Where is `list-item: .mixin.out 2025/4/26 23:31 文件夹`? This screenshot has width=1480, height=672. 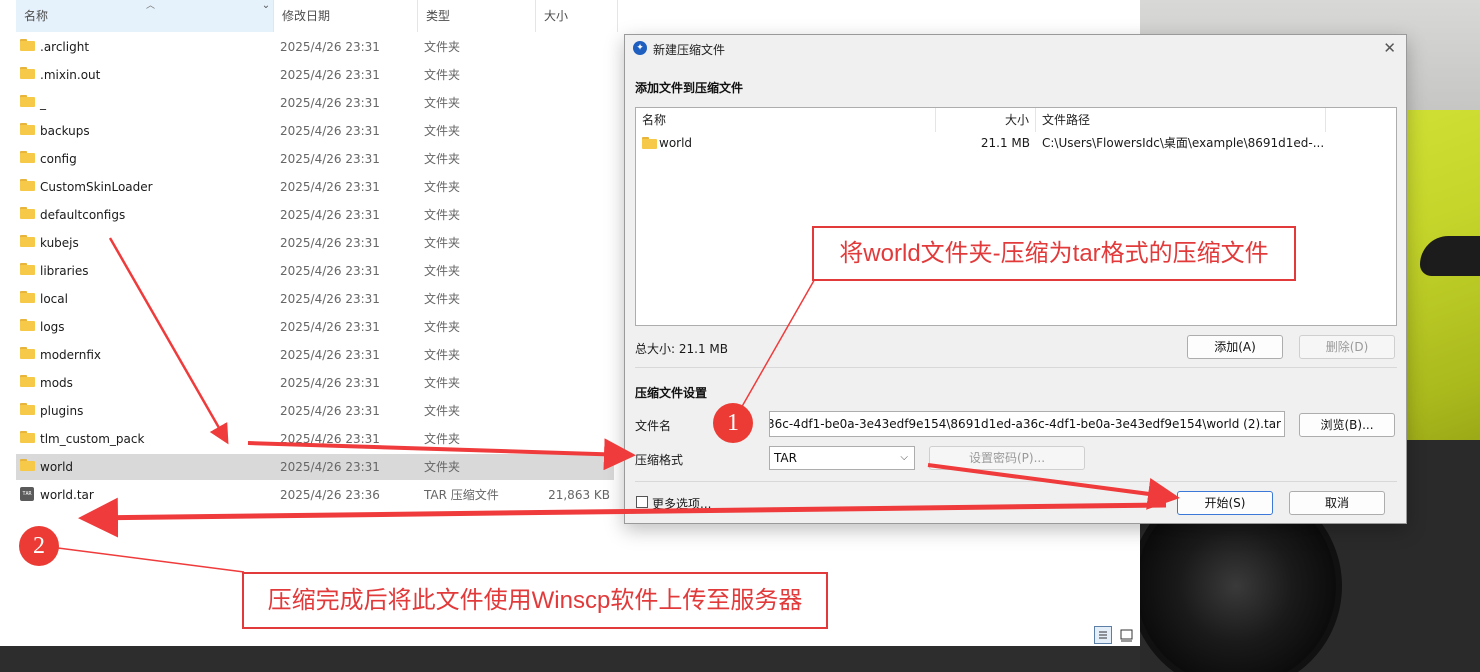 list-item: .mixin.out 2025/4/26 23:31 文件夹 is located at coordinates (315, 75).